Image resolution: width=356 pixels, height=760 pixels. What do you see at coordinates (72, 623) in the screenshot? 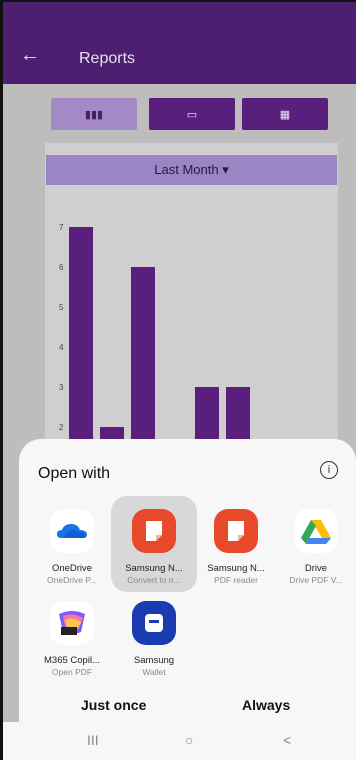
I see `m365-copilot-icon` at bounding box center [72, 623].